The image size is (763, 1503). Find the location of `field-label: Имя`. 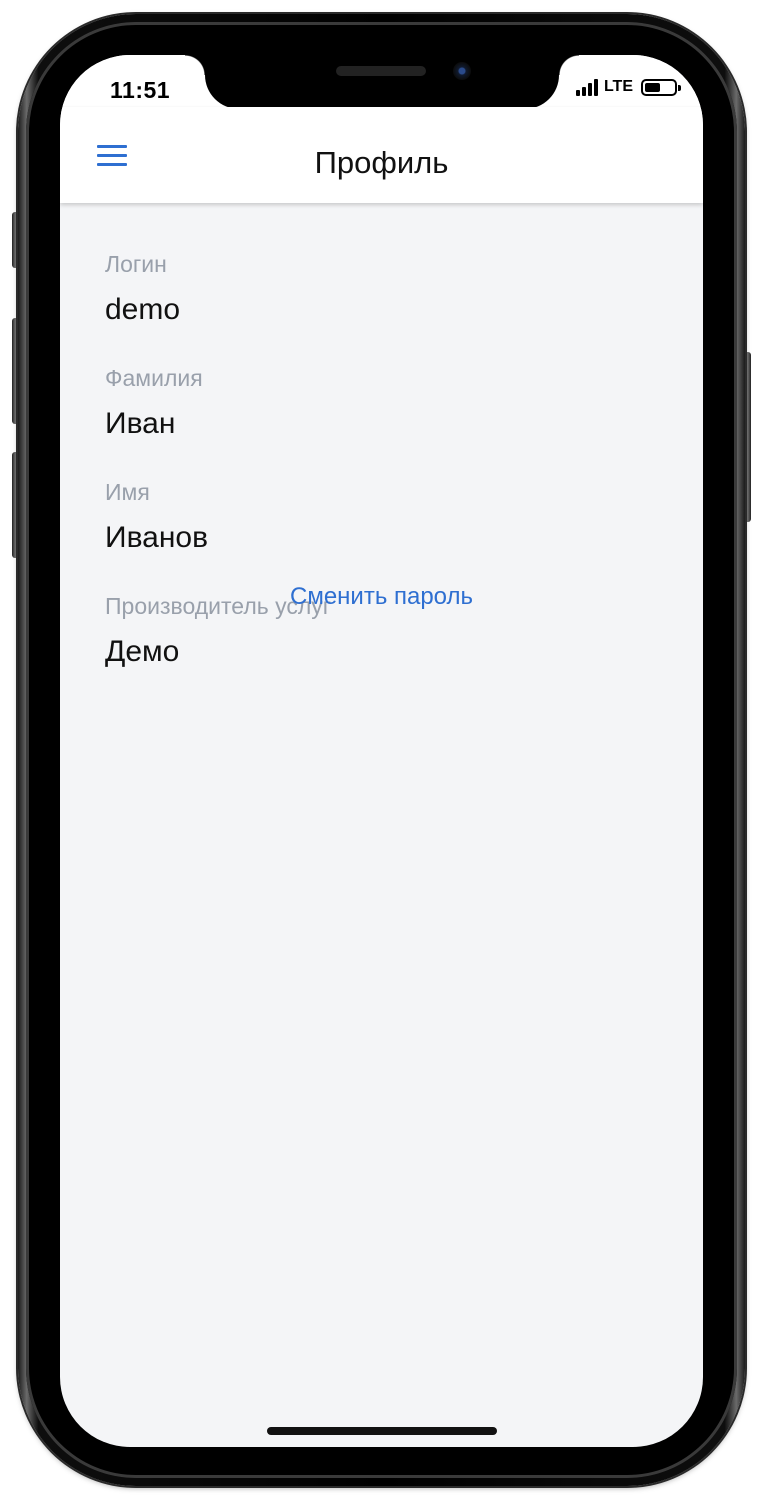

field-label: Имя is located at coordinates (127, 492).